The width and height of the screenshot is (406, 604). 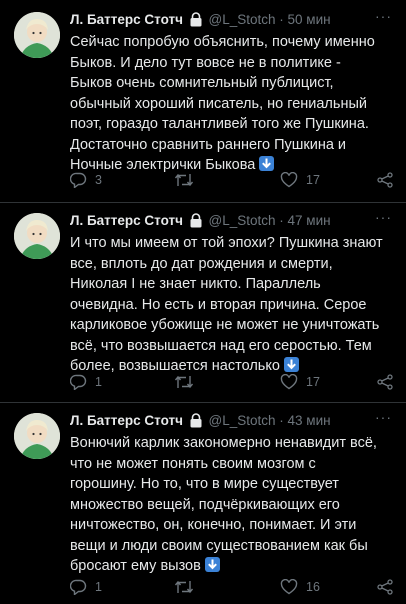 I want to click on reply-count: 3, so click(x=98, y=180).